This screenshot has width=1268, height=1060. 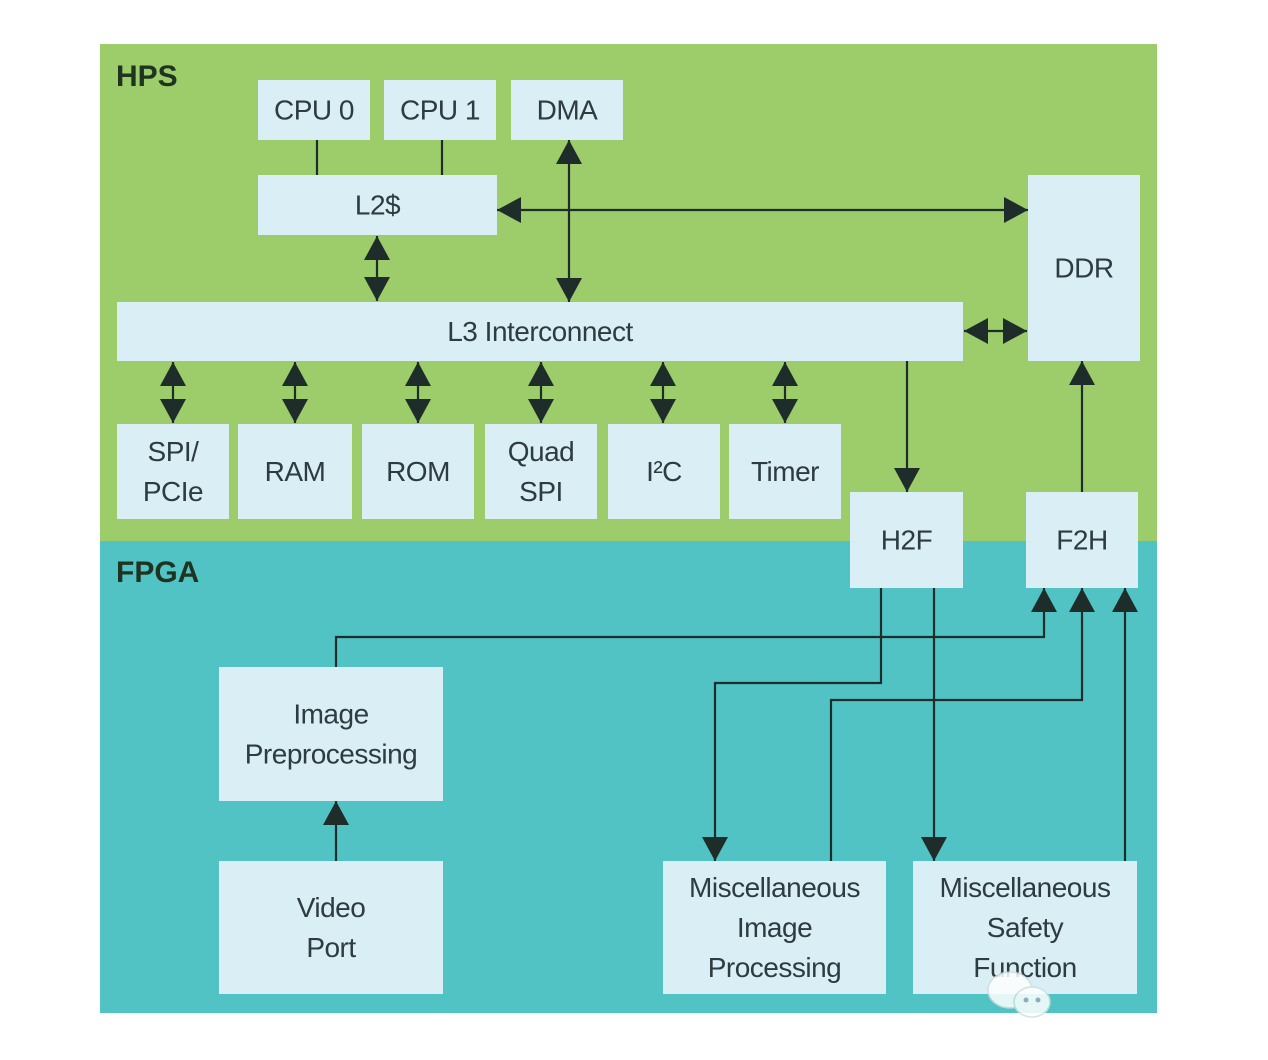 I want to click on block-h2f: H2F, so click(x=906, y=540).